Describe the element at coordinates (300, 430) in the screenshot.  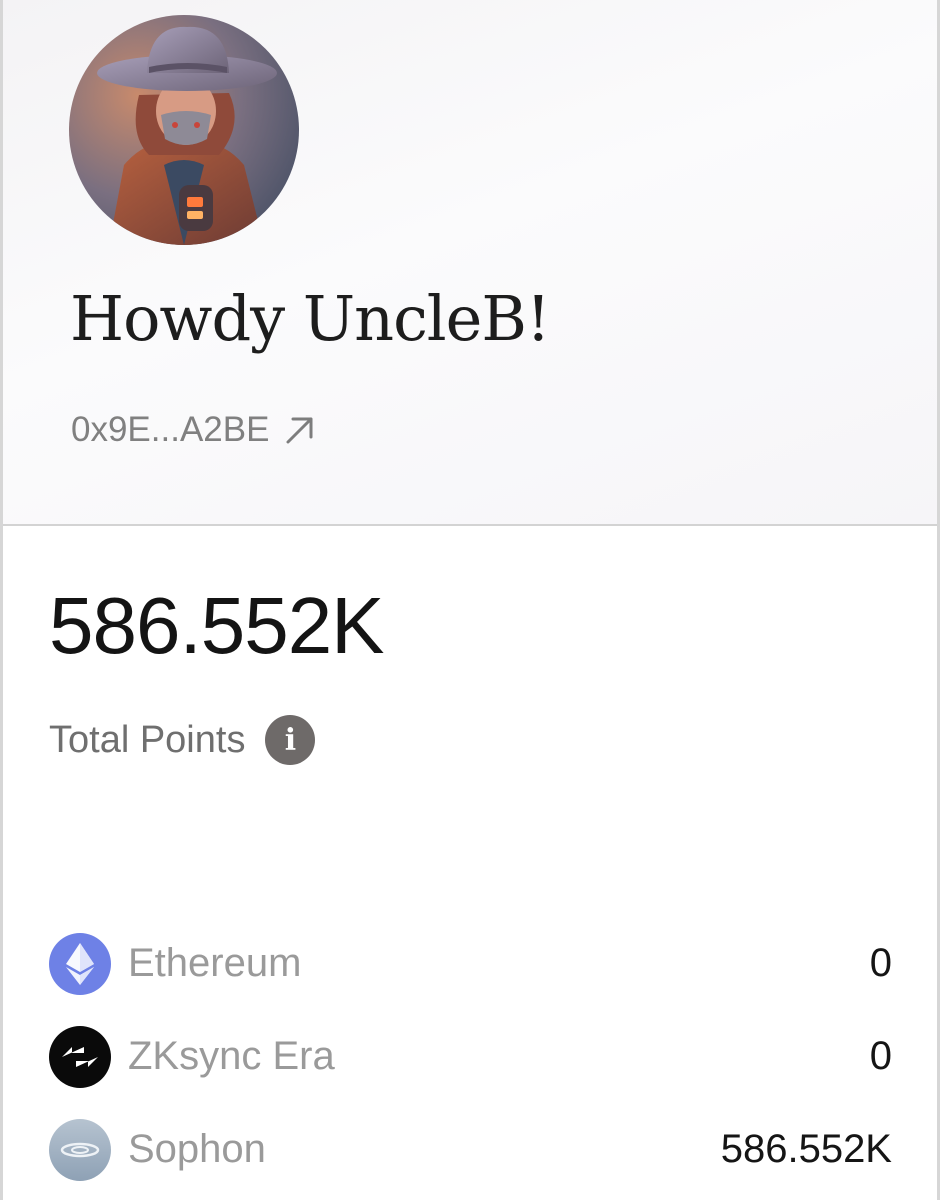
I see `arrow-up-right-icon` at that location.